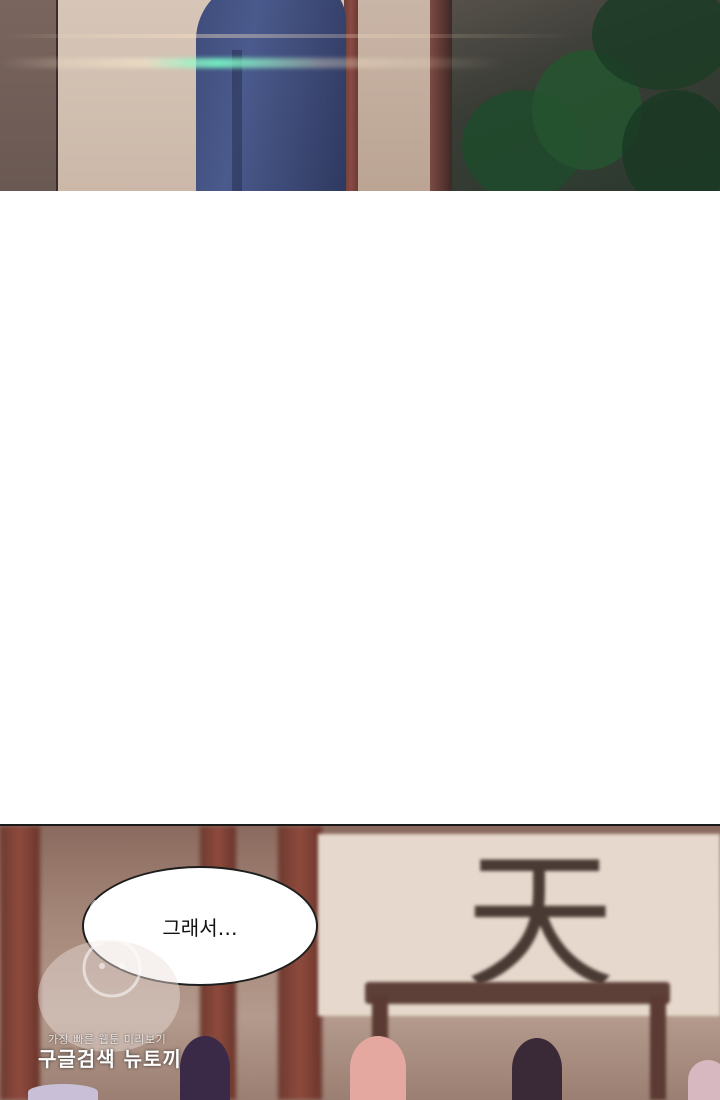 The image size is (720, 1100). Describe the element at coordinates (658, 1048) in the screenshot. I see `gate-post` at that location.